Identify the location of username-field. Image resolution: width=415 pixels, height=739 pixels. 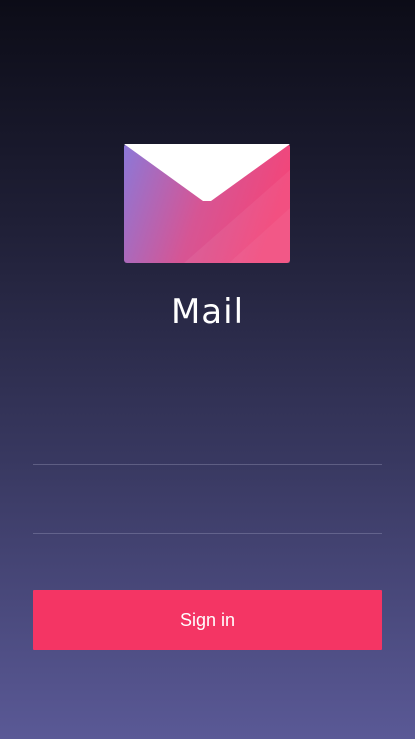
(207, 445).